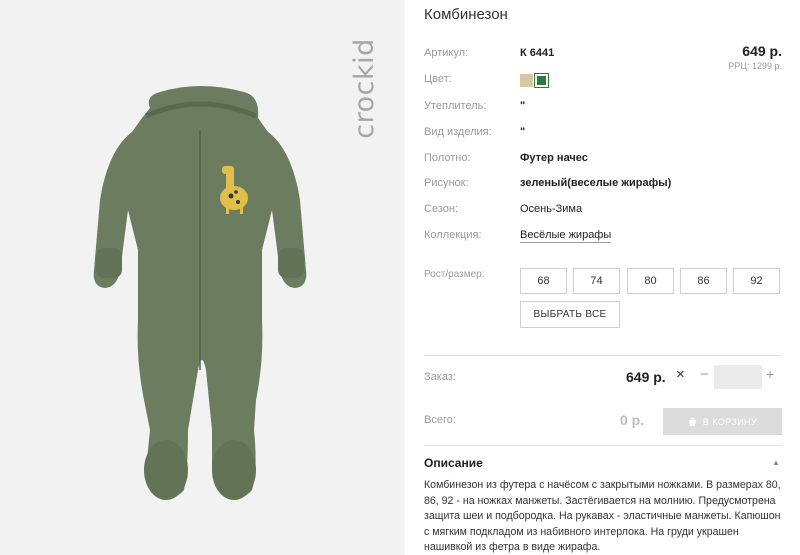 The width and height of the screenshot is (800, 555). I want to click on attr-fabric-value: Футер начес, so click(554, 158).